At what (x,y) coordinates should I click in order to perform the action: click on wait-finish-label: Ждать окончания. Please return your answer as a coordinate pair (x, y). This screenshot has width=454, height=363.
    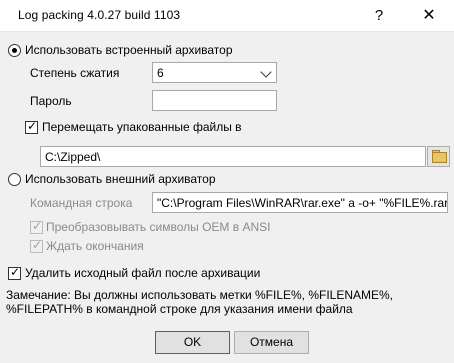
    Looking at the image, I should click on (95, 246).